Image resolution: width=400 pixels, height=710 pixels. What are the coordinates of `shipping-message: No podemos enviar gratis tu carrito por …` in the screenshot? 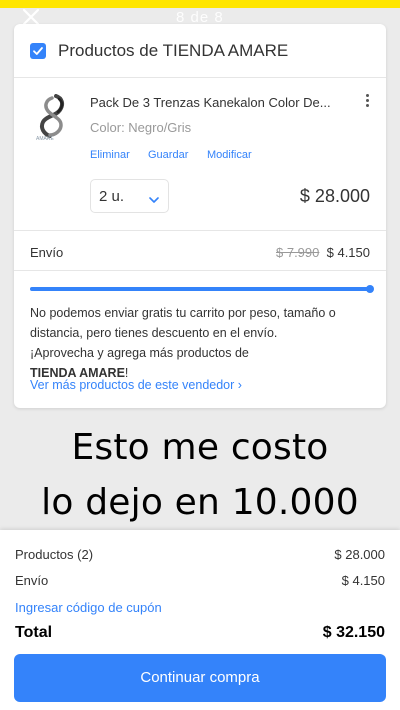 It's located at (202, 343).